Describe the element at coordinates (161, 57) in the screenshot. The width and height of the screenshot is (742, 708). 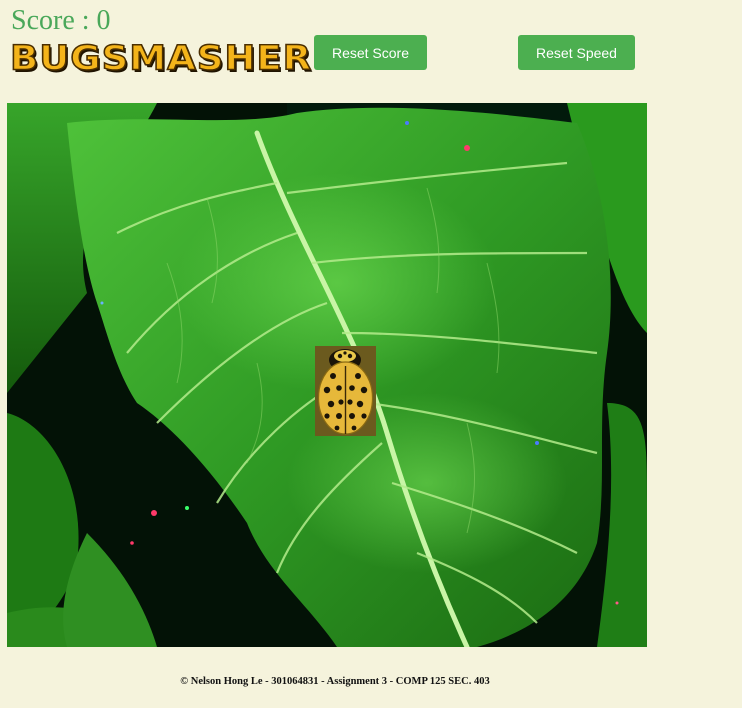
I see `bugsmasher-logo: BUGSMASHER` at that location.